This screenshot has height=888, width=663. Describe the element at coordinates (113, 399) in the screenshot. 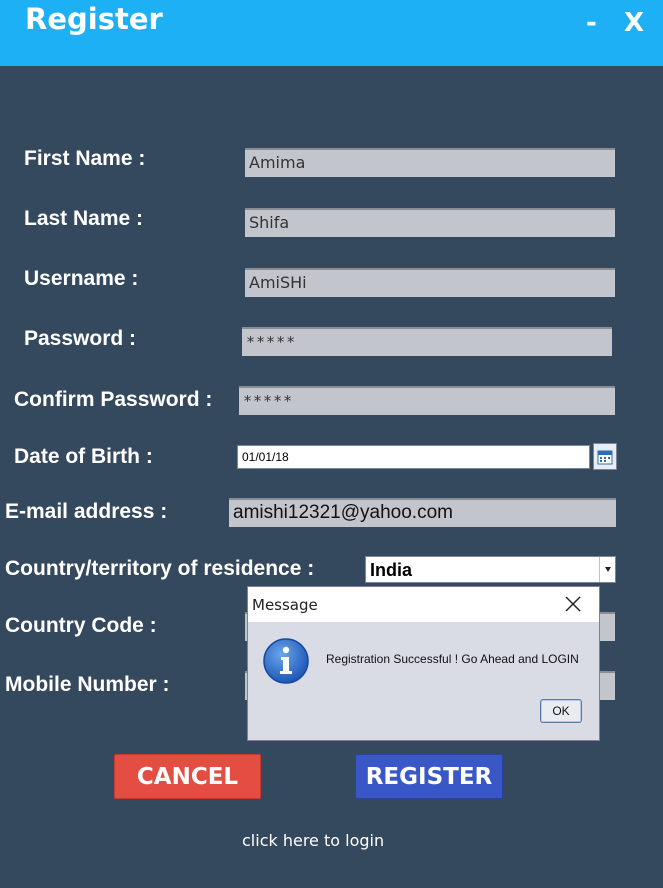

I see `confirm-password-label: Confirm Password :` at that location.